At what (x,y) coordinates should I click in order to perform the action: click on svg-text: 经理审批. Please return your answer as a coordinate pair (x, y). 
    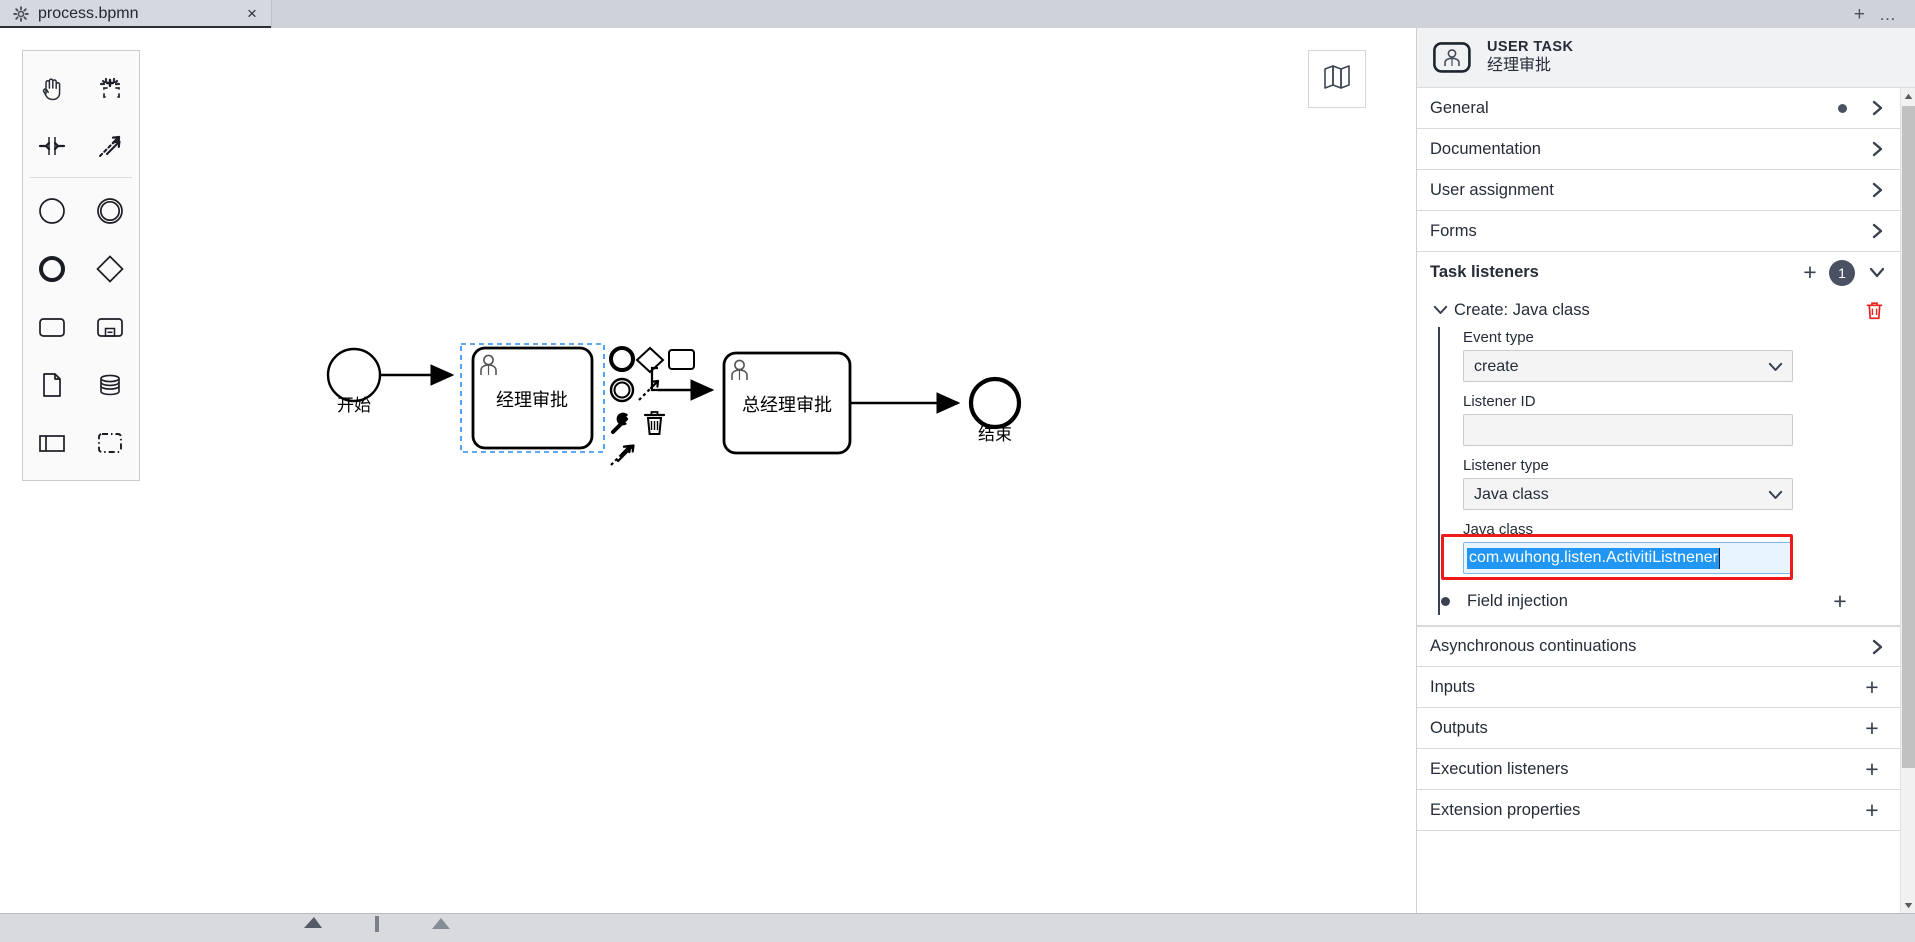
    Looking at the image, I should click on (532, 400).